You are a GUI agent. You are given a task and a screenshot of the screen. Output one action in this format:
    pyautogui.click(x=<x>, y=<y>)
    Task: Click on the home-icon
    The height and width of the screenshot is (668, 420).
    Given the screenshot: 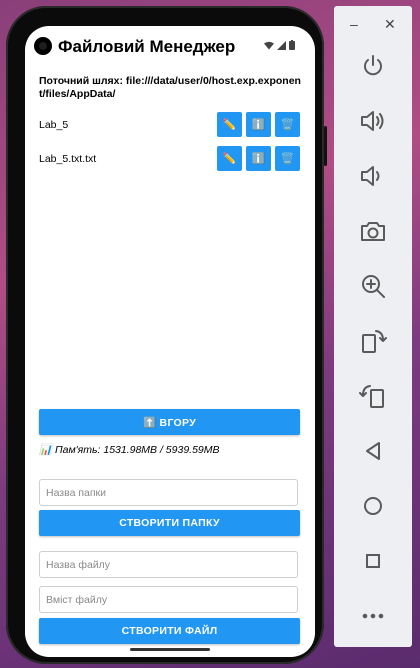 What is the action you would take?
    pyautogui.click(x=373, y=506)
    